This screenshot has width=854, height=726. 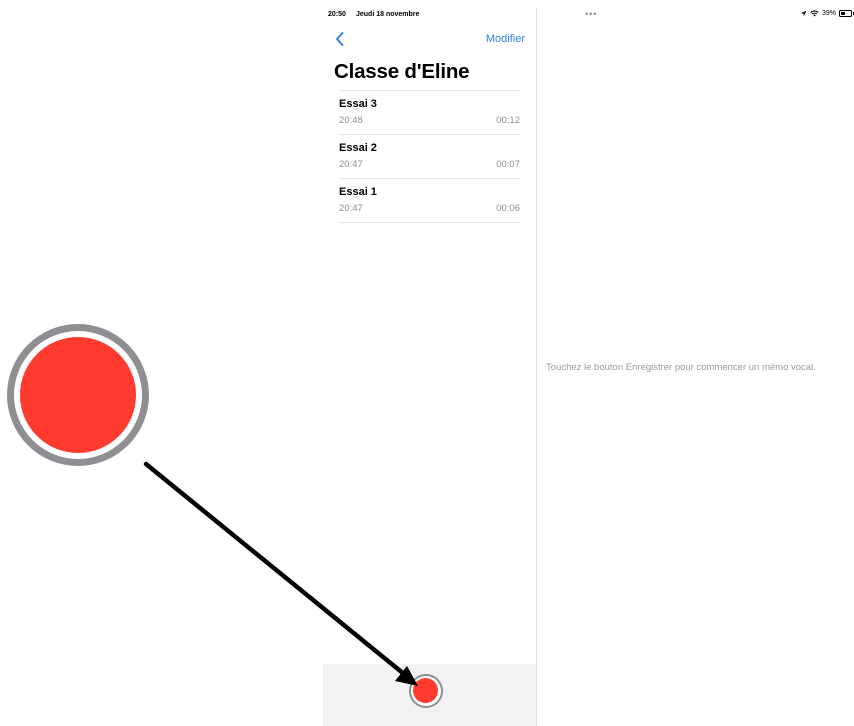 What do you see at coordinates (388, 14) in the screenshot?
I see `status-date: Jeudi 18 novembre` at bounding box center [388, 14].